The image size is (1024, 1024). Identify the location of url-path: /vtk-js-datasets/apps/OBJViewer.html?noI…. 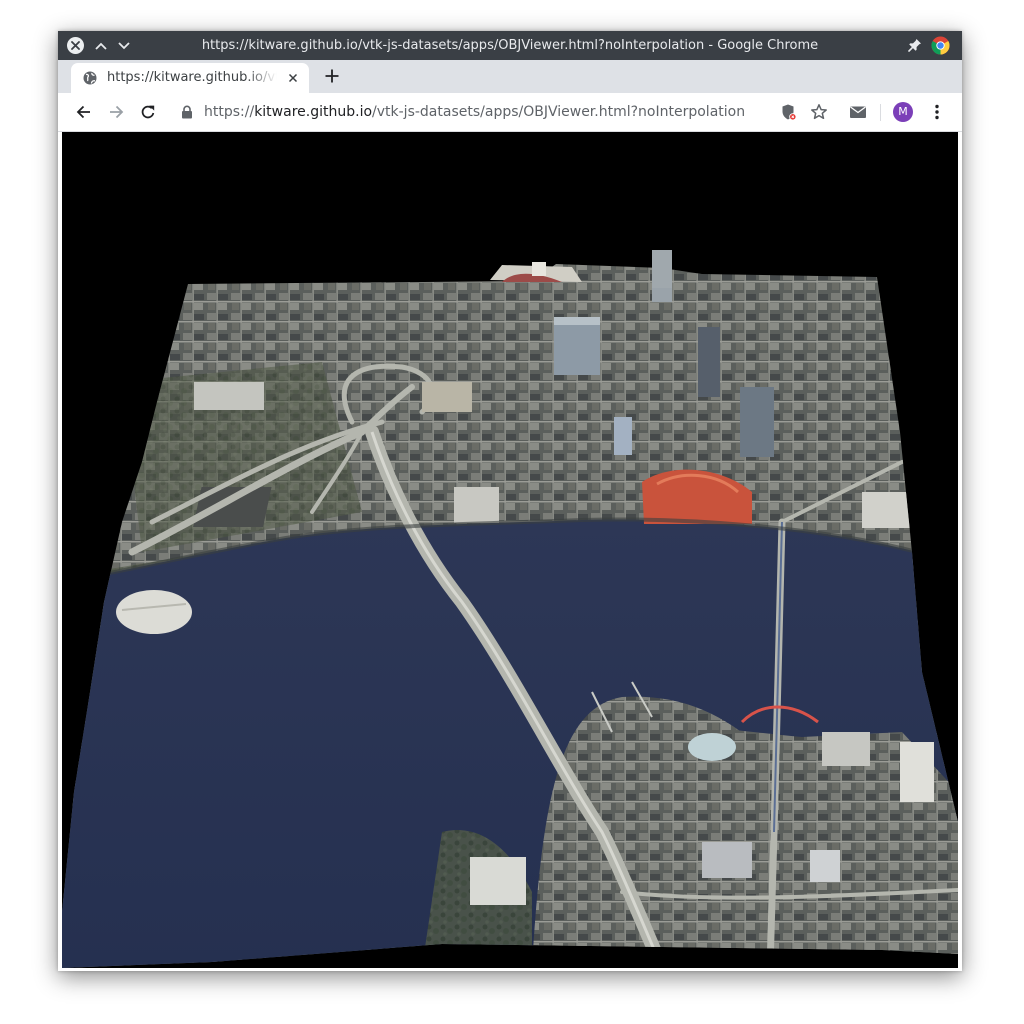
(559, 112).